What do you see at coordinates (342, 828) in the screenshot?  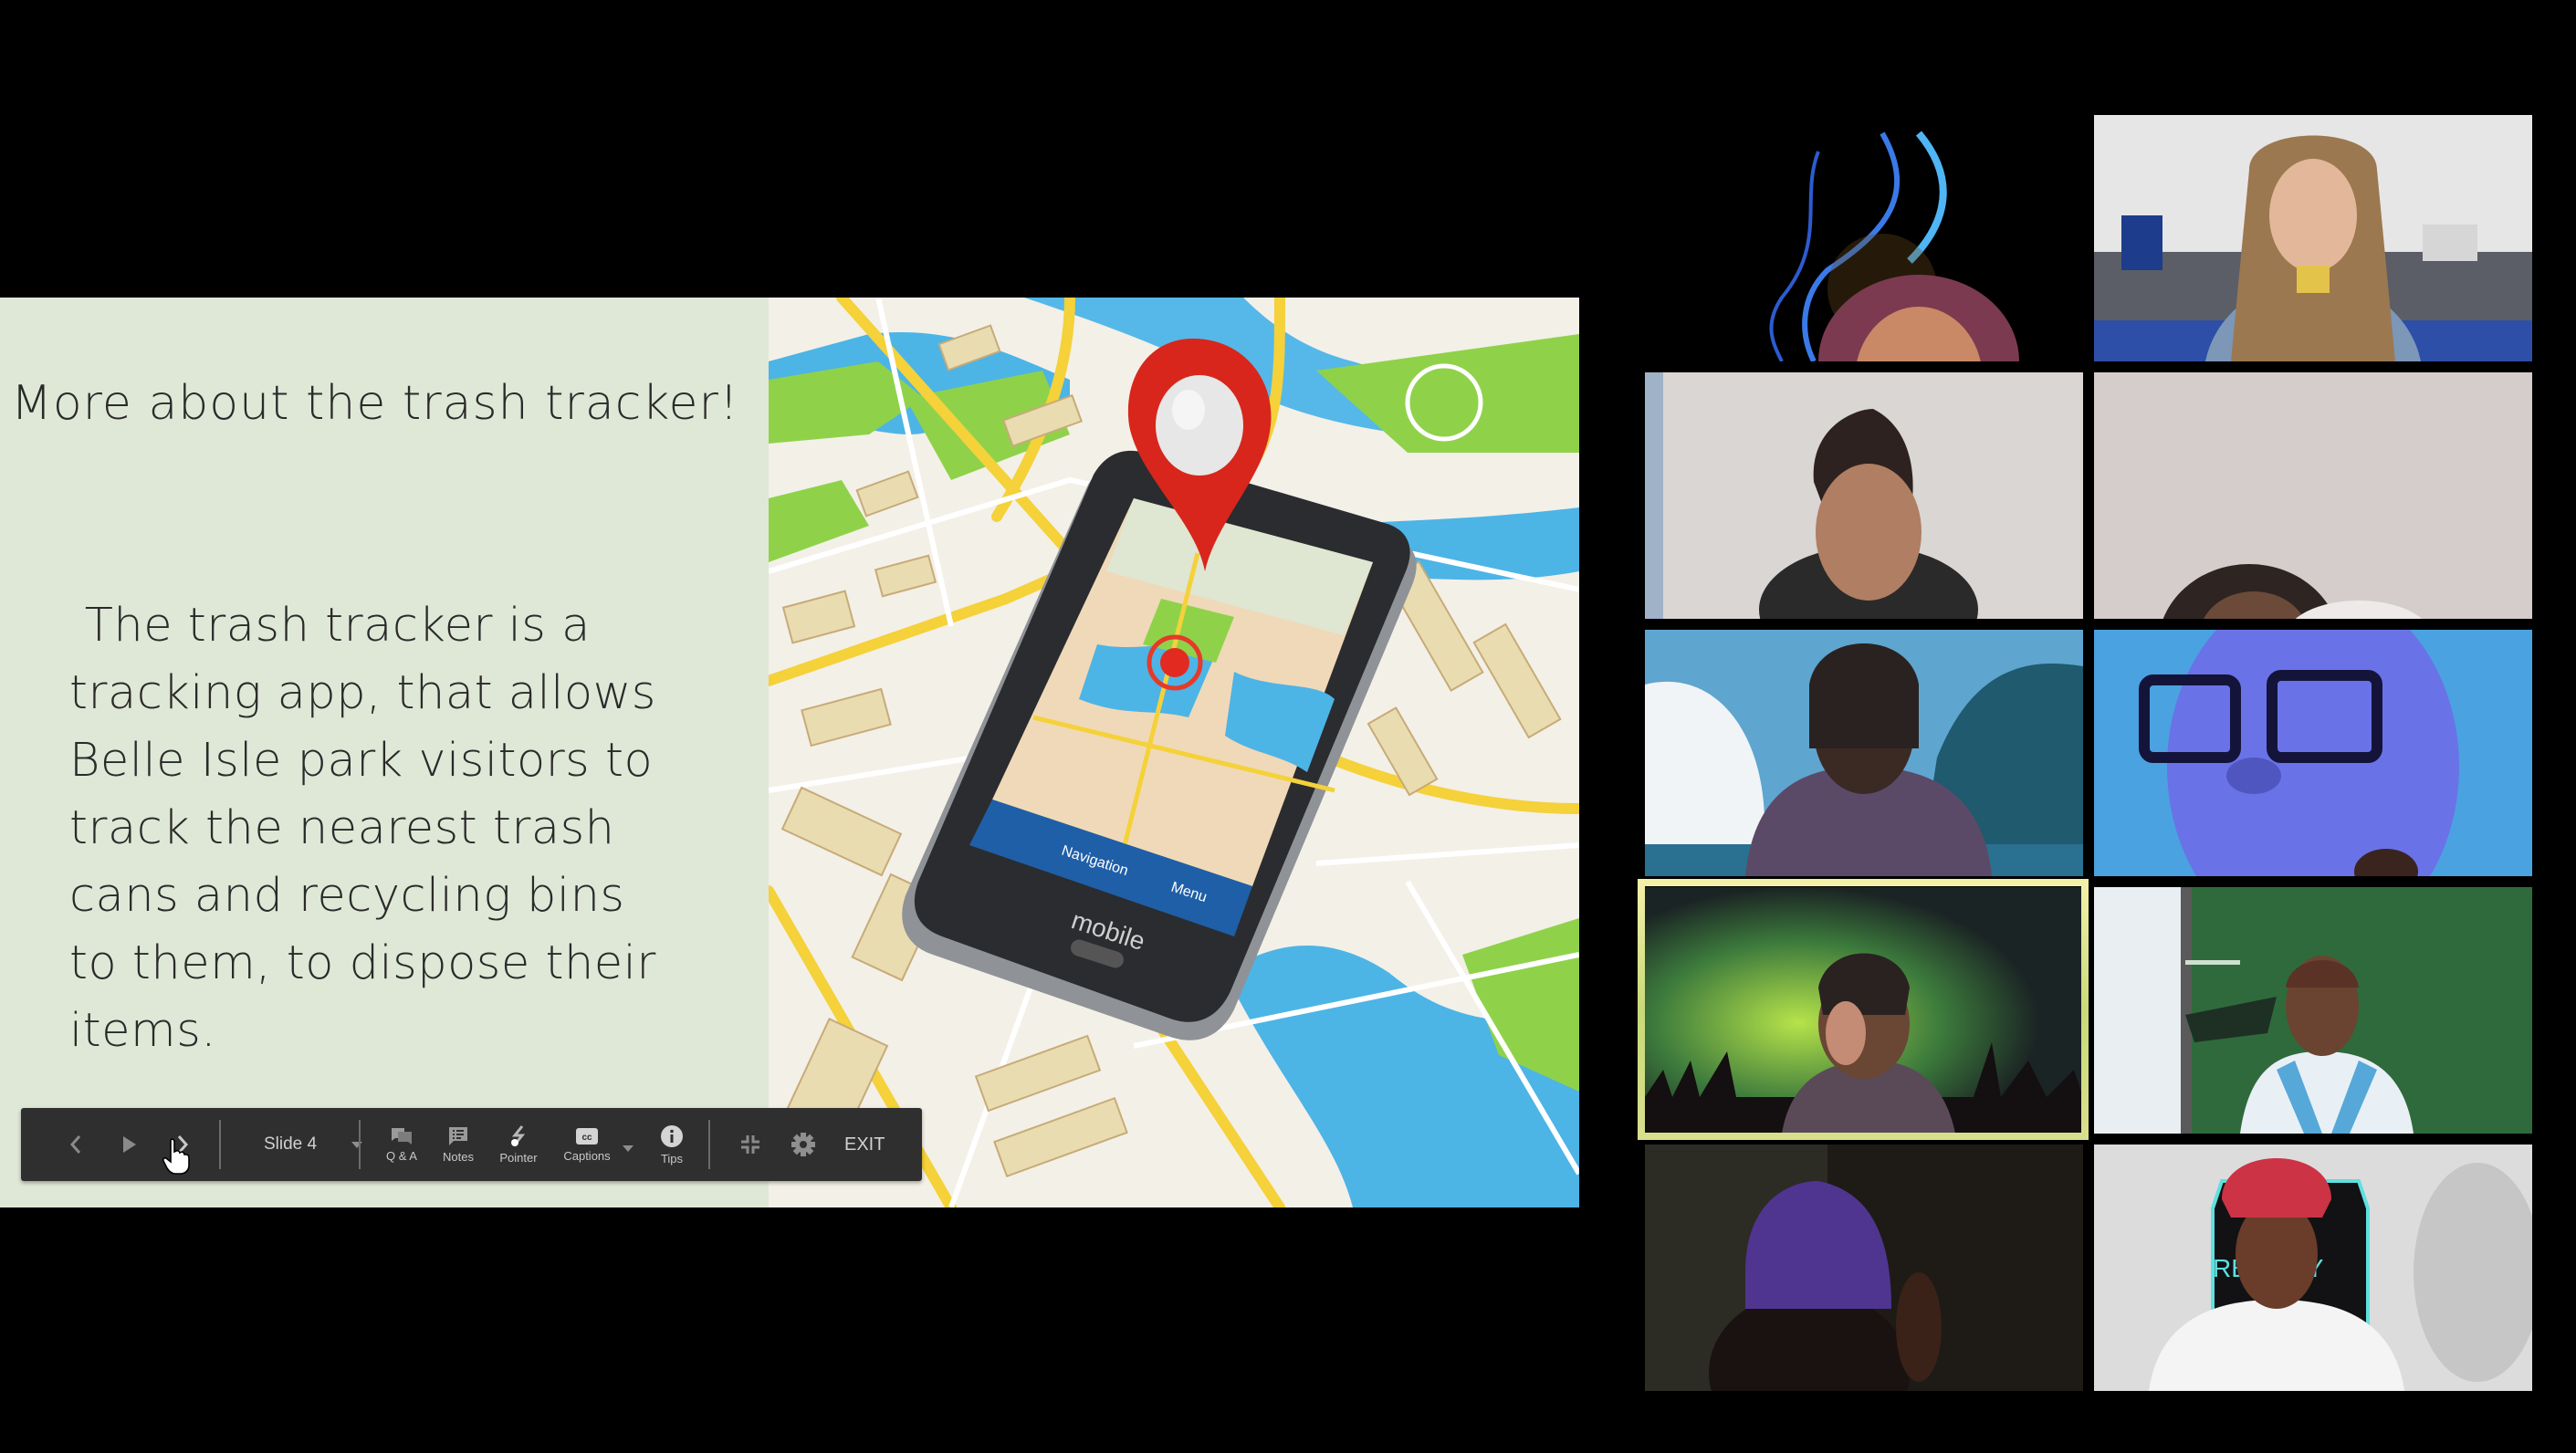 I see `slide-body-line: track the nearest trash` at bounding box center [342, 828].